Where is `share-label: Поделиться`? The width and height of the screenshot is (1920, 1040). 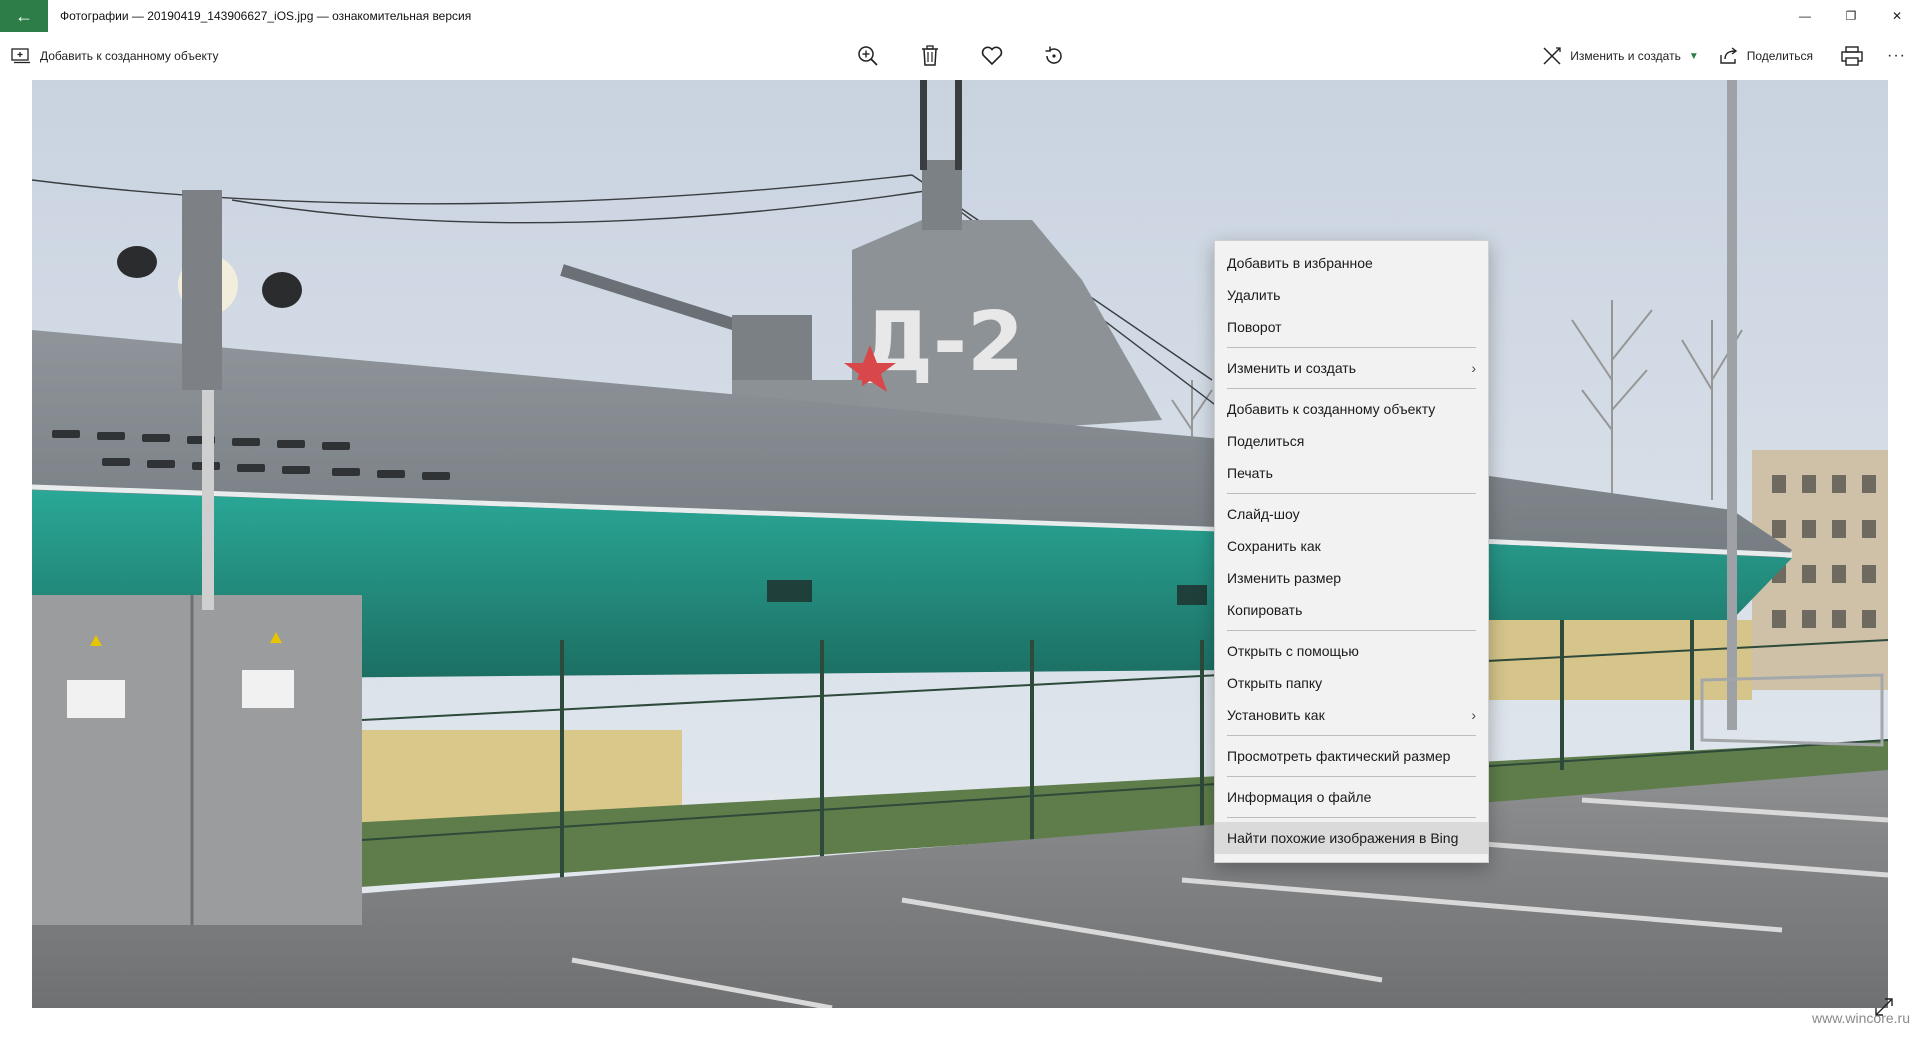
share-label: Поделиться is located at coordinates (1780, 56).